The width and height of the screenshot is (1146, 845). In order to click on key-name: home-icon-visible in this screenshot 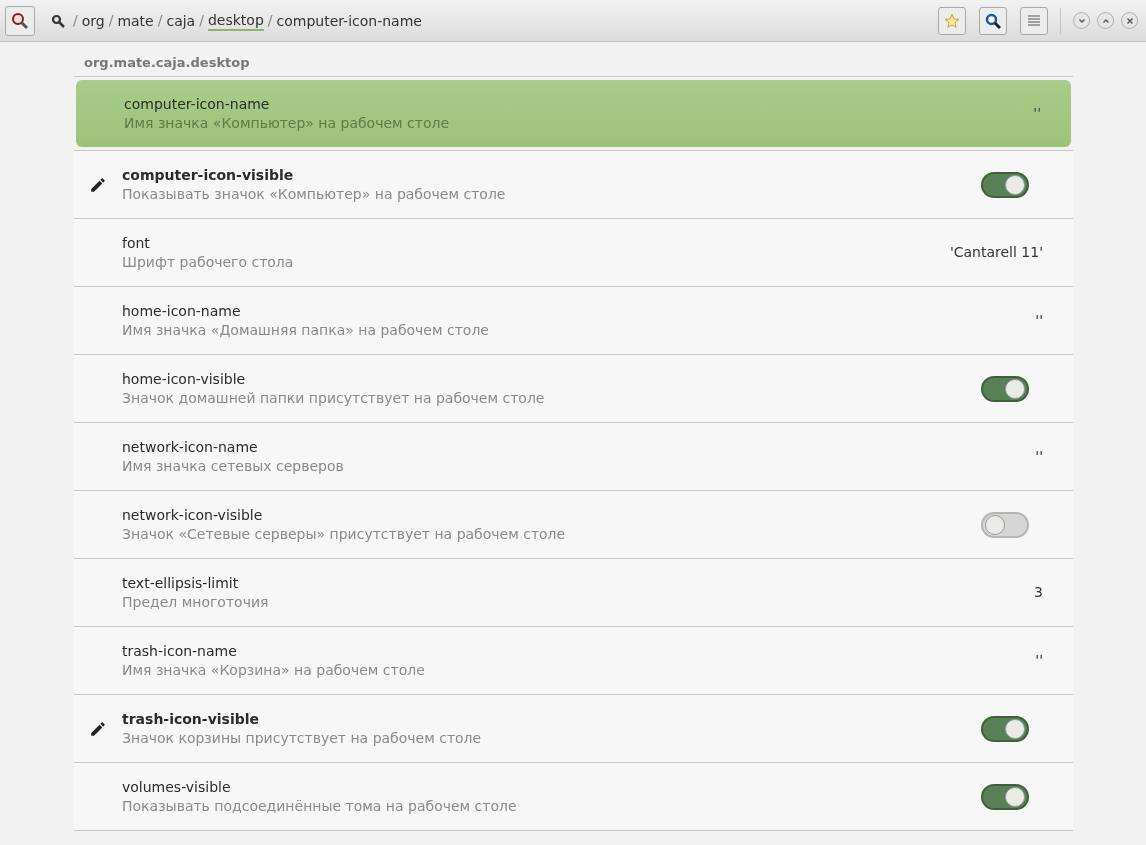, I will do `click(184, 379)`.